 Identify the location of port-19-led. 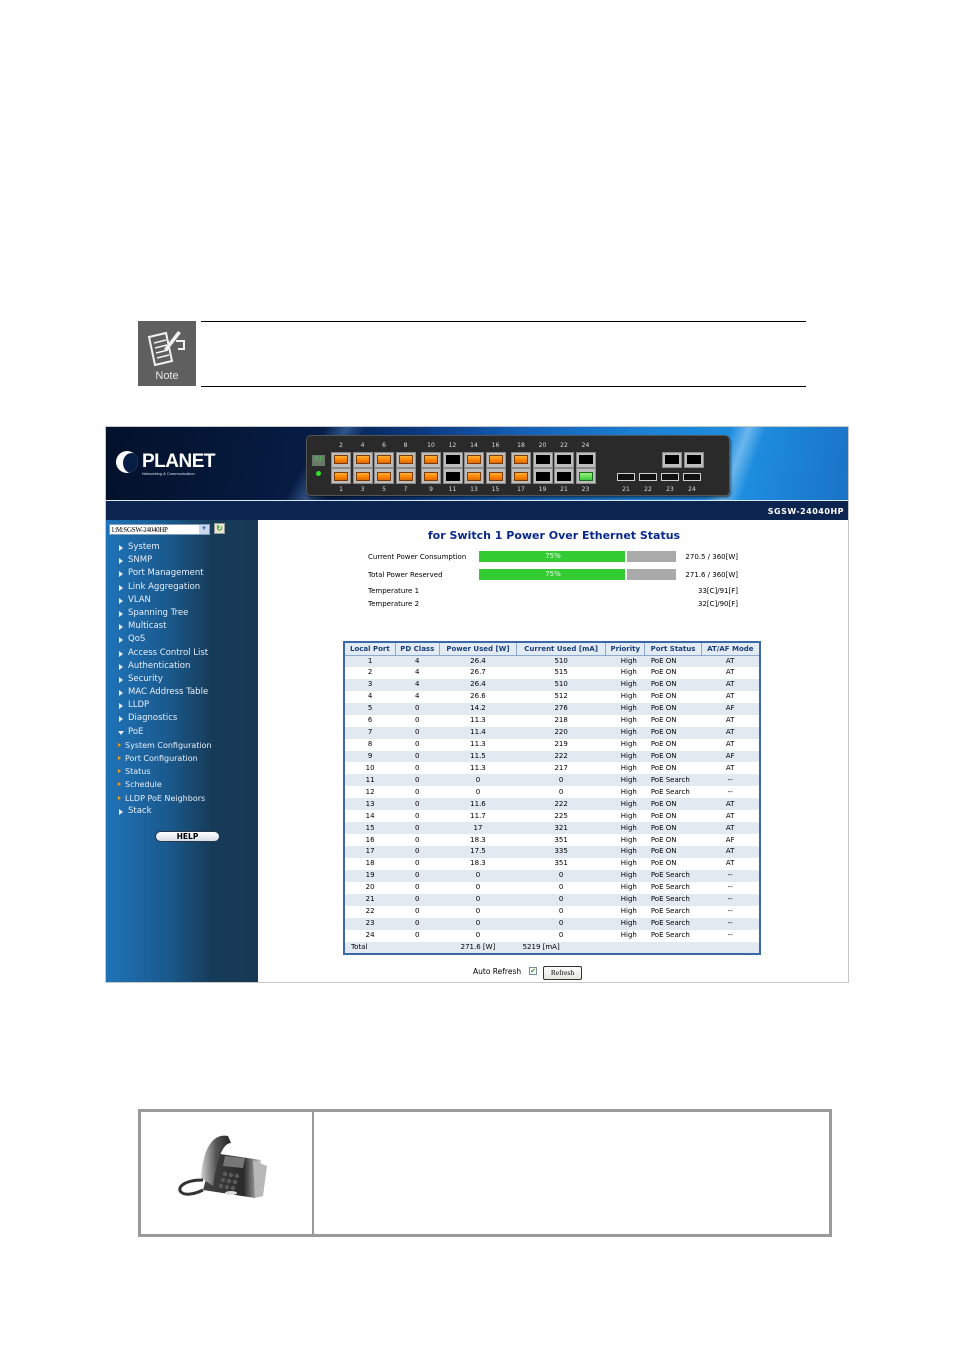
(542, 476).